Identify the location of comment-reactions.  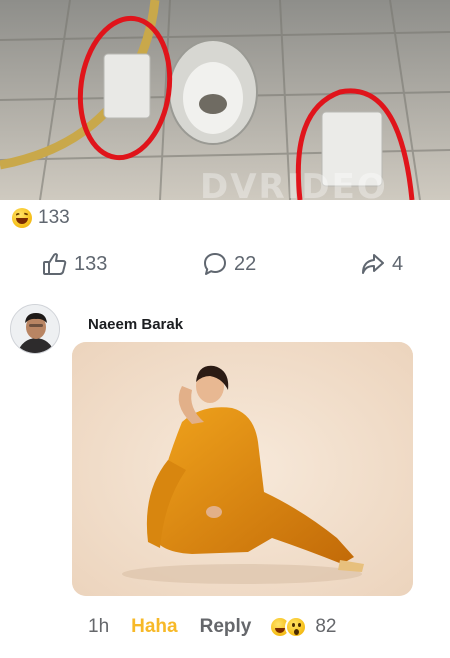
(288, 627).